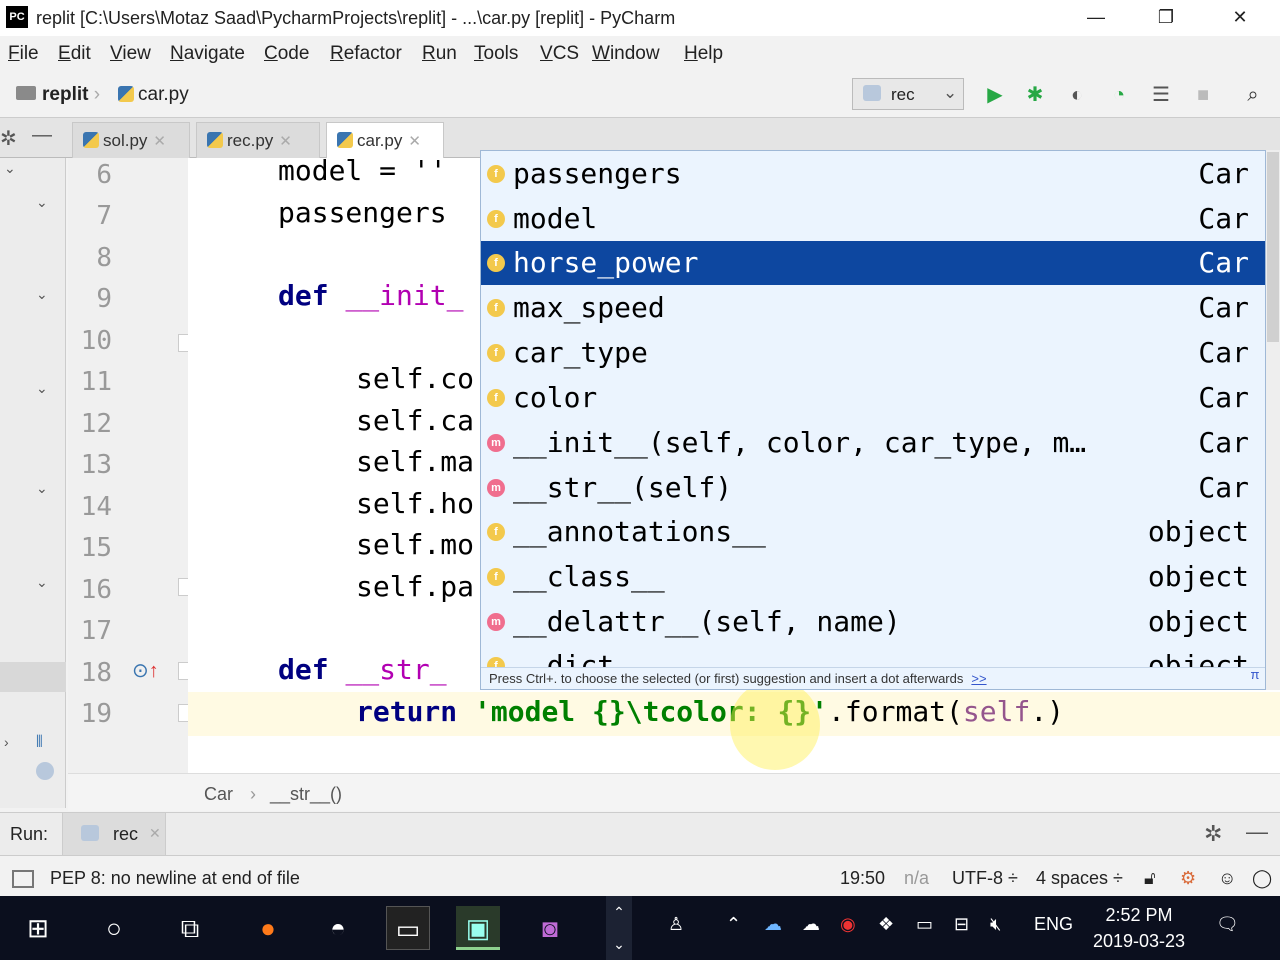 This screenshot has width=1280, height=960. I want to click on code-line-14: self.ho, so click(415, 503).